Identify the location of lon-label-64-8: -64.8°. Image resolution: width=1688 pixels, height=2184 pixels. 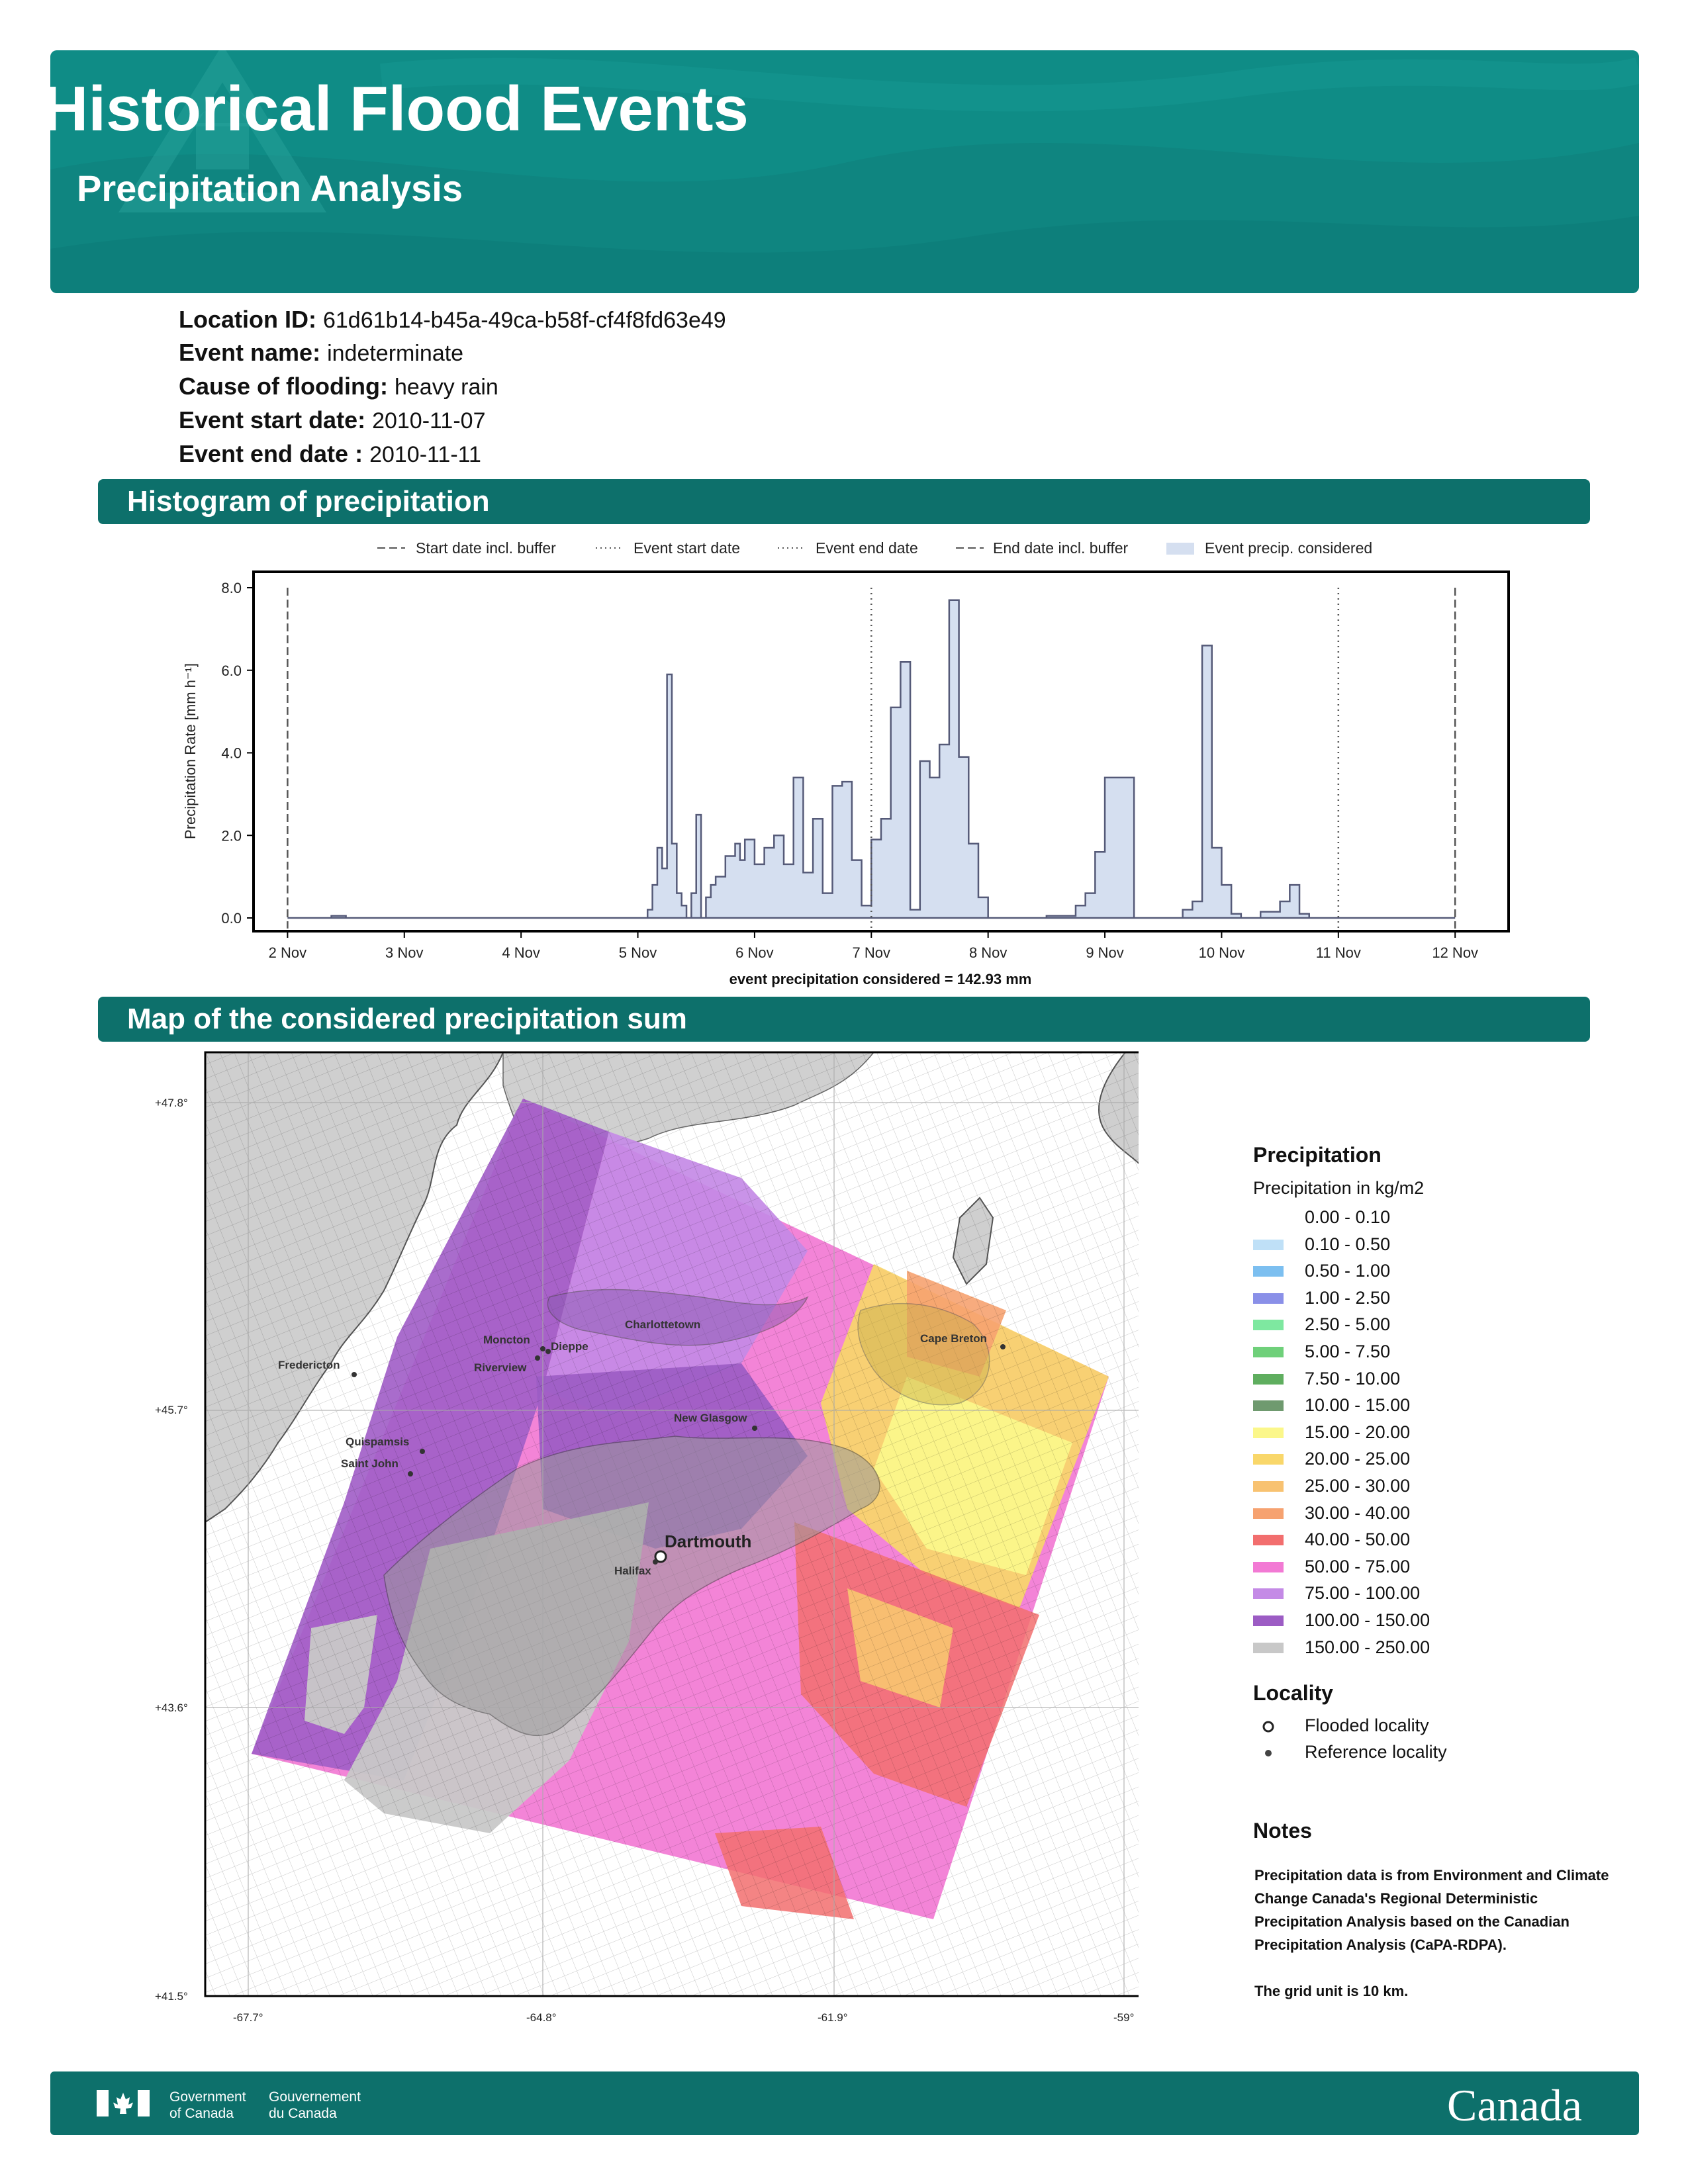
(541, 2017).